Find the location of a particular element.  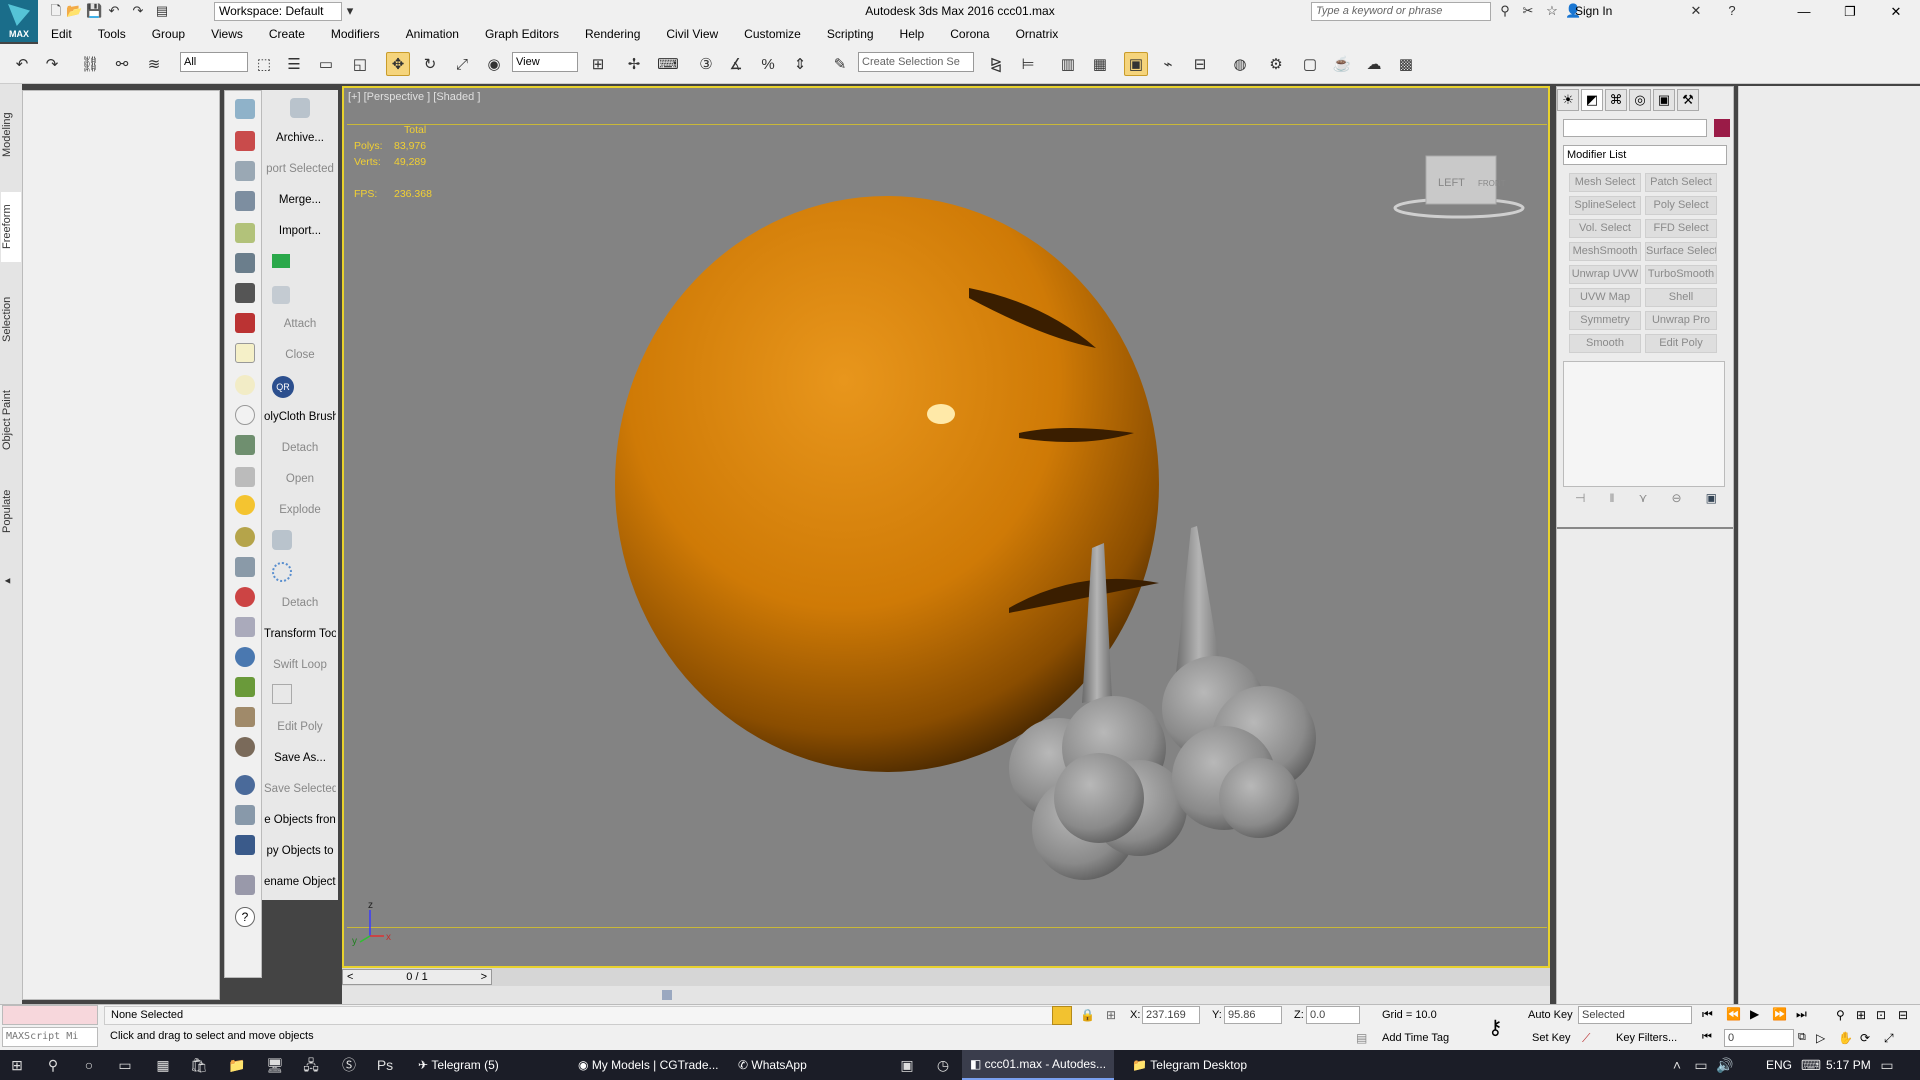

set-key-button: Set Key is located at coordinates (1551, 1038).